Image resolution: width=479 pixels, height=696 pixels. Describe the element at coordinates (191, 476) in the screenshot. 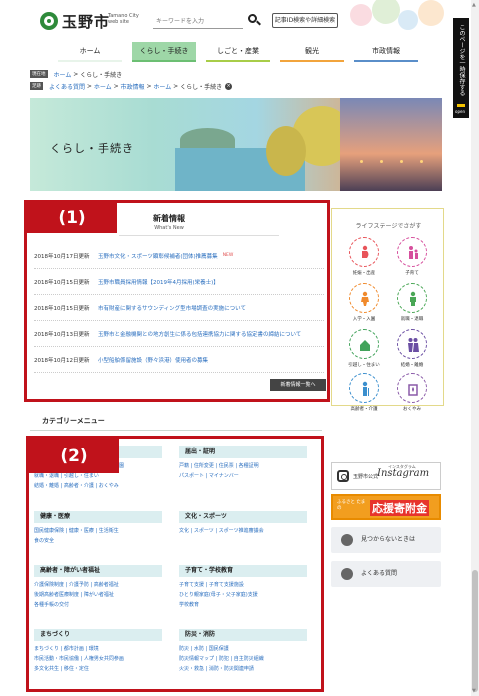

I see `category-link: パスポート` at that location.